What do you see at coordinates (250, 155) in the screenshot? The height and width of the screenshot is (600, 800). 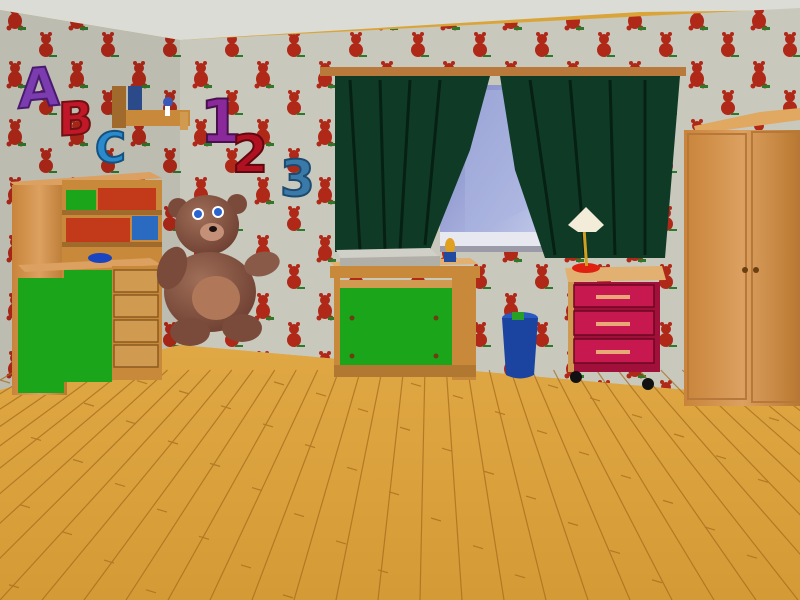 I see `number-2: 2` at bounding box center [250, 155].